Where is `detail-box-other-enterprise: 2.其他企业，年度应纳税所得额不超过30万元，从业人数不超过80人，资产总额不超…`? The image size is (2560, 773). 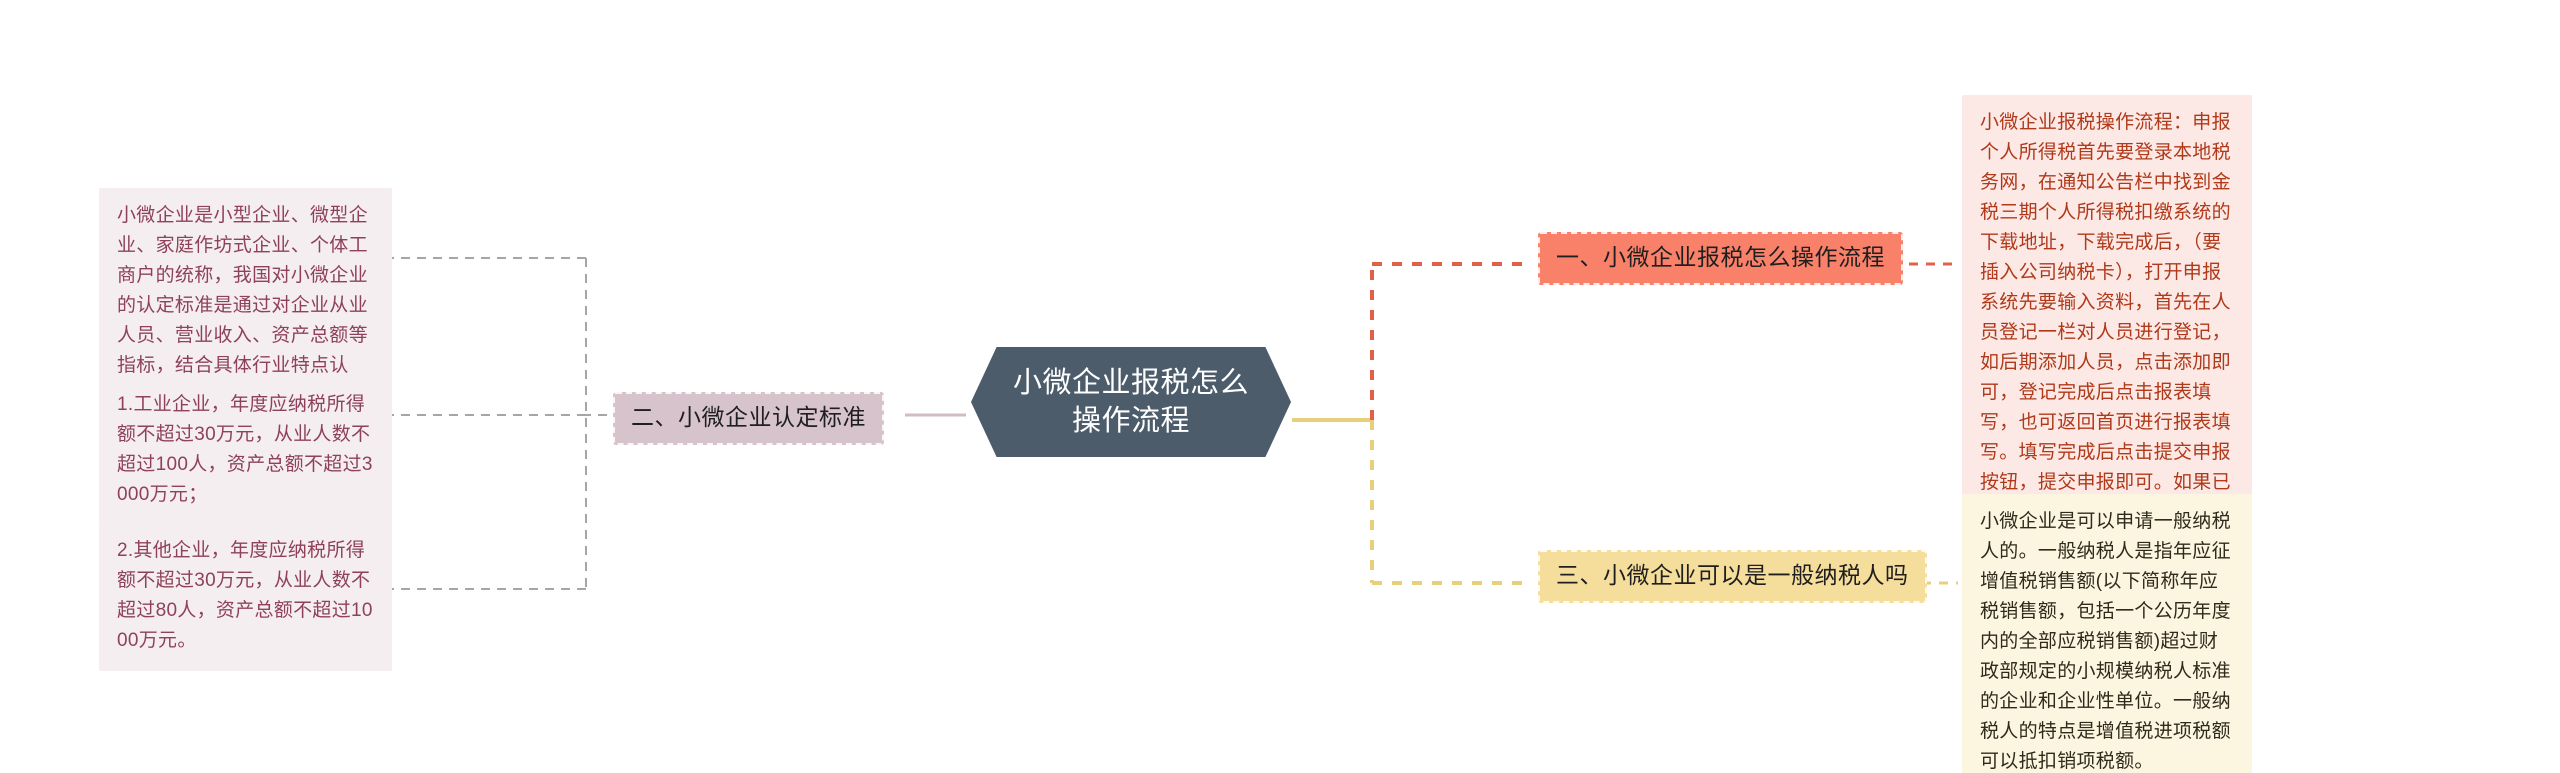
detail-box-other-enterprise: 2.其他企业，年度应纳税所得额不超过30万元，从业人数不超过80人，资产总额不超… is located at coordinates (245, 597).